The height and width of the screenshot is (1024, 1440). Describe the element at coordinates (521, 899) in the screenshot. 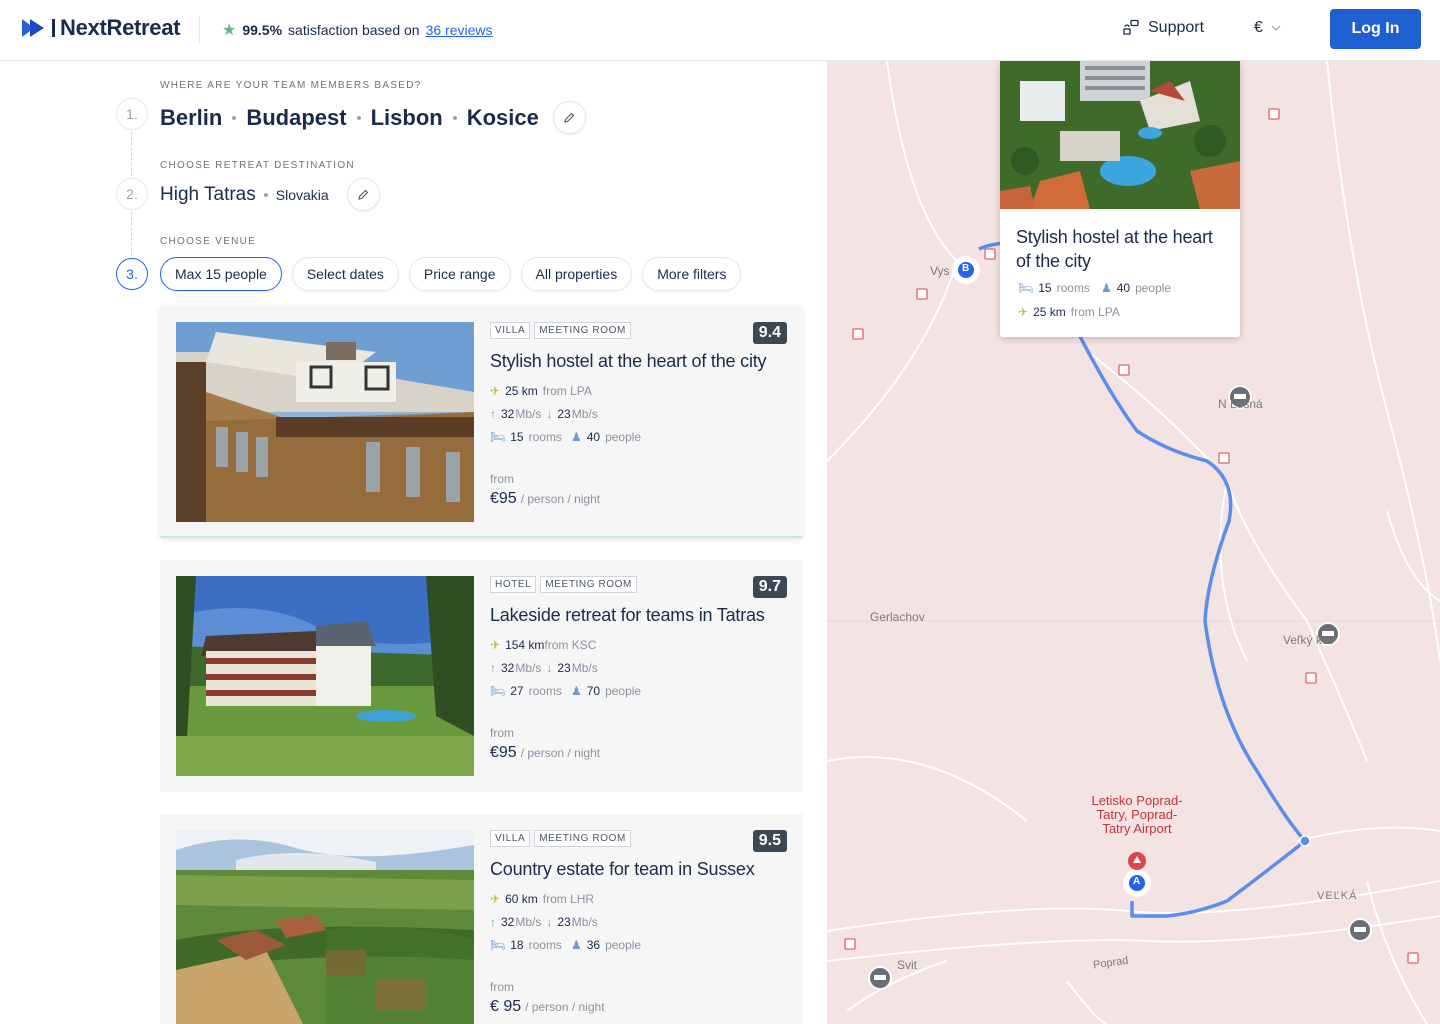

I see `distance-value: 60 km` at that location.